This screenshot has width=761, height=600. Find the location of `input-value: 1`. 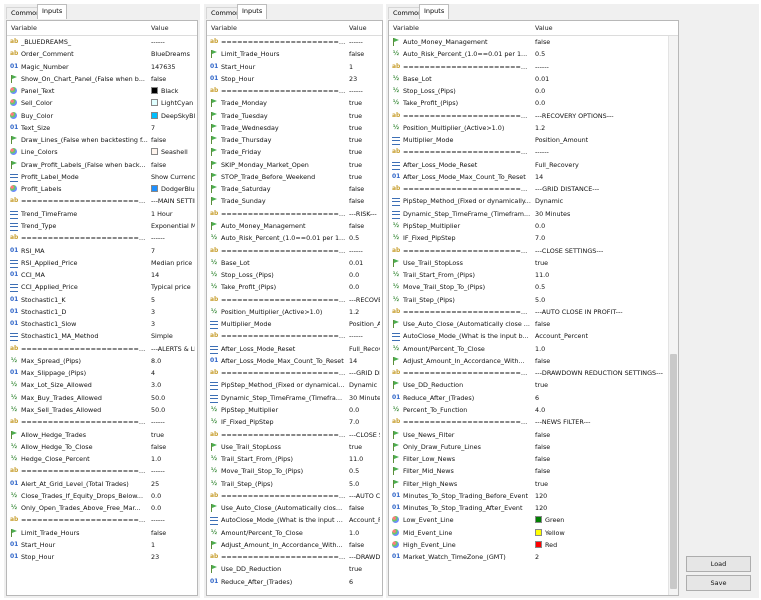

input-value: 1 is located at coordinates (173, 545).